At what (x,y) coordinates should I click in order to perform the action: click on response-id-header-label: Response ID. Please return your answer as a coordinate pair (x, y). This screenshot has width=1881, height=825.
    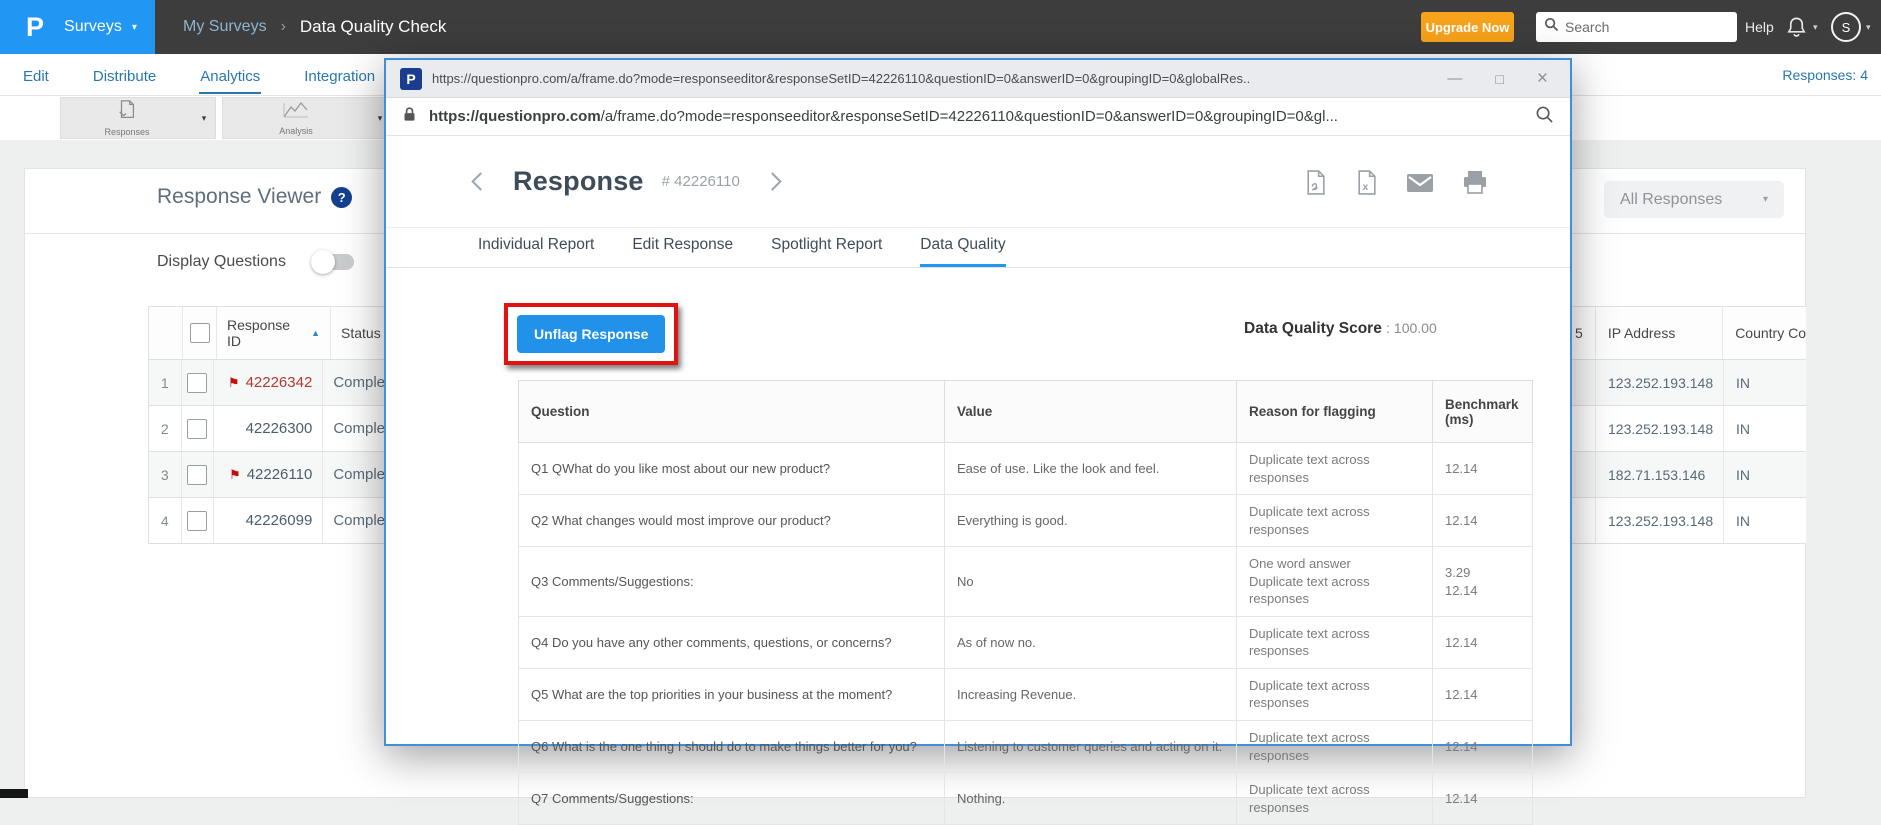
    Looking at the image, I should click on (259, 333).